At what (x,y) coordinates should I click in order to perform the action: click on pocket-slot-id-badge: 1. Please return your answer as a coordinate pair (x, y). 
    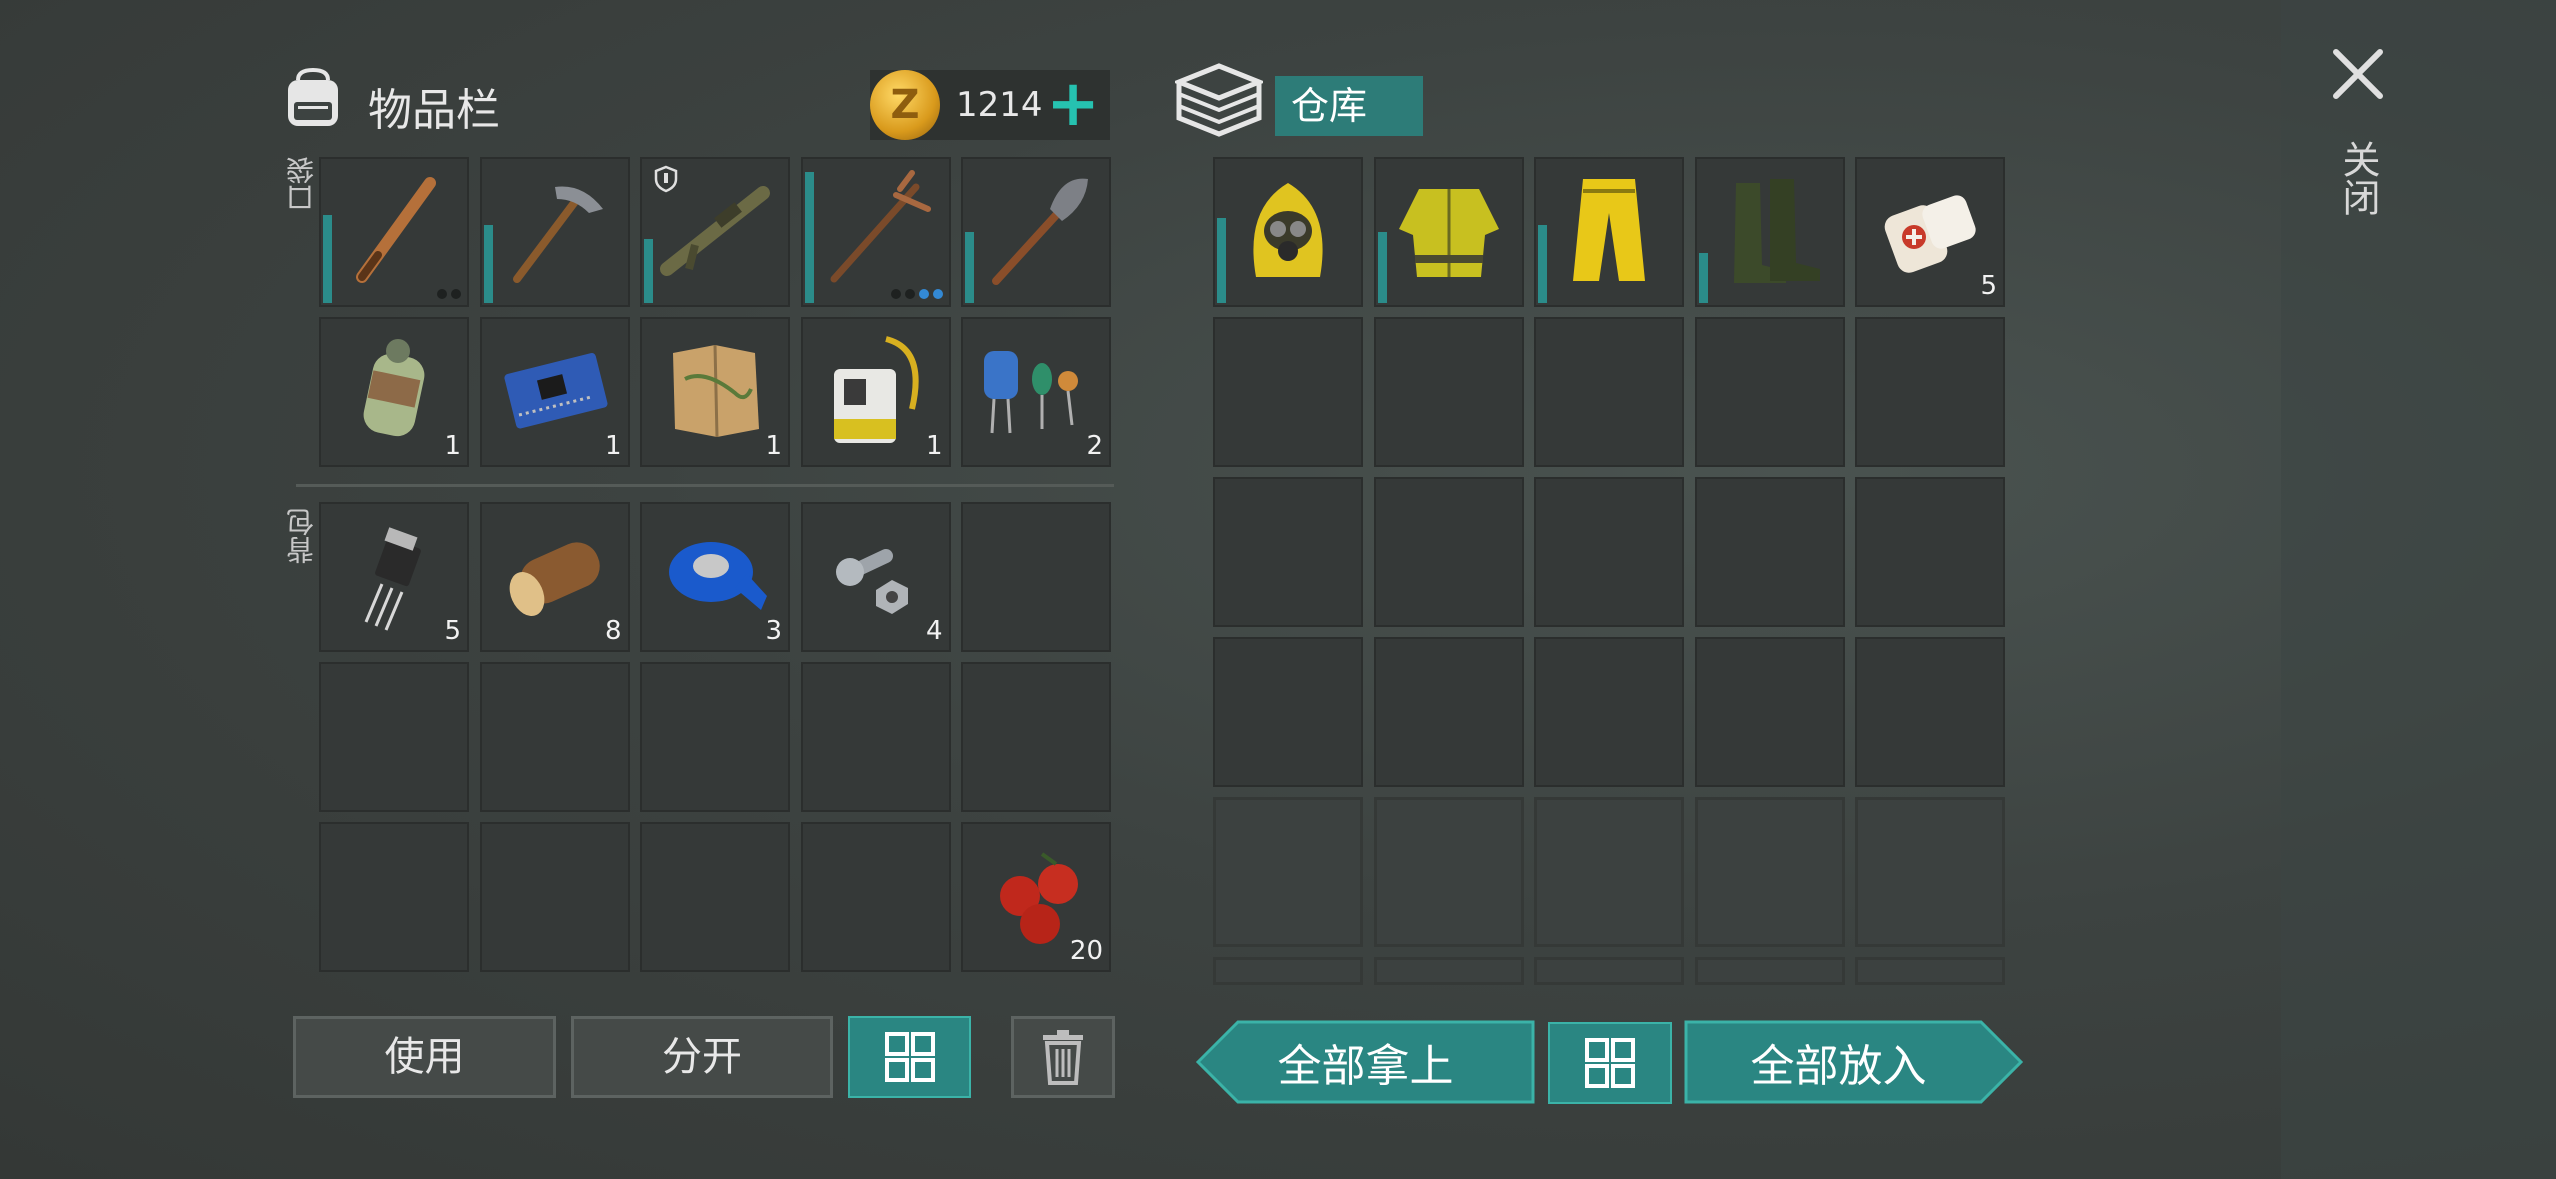
    Looking at the image, I should click on (875, 392).